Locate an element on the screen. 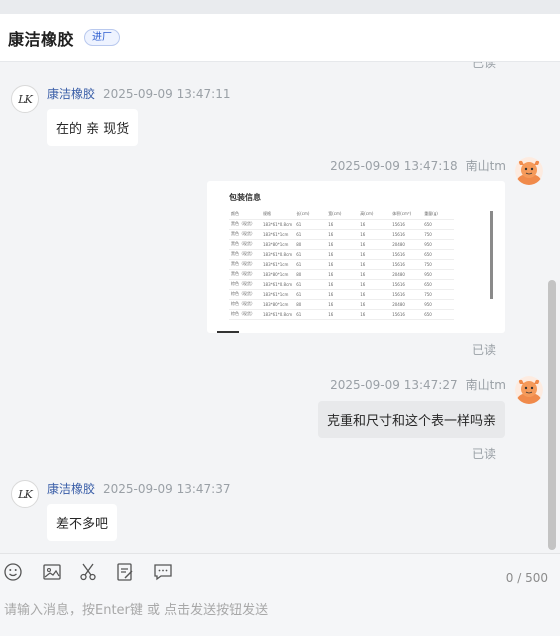  message-time: 2025-09-09 13:47:11 is located at coordinates (167, 94).